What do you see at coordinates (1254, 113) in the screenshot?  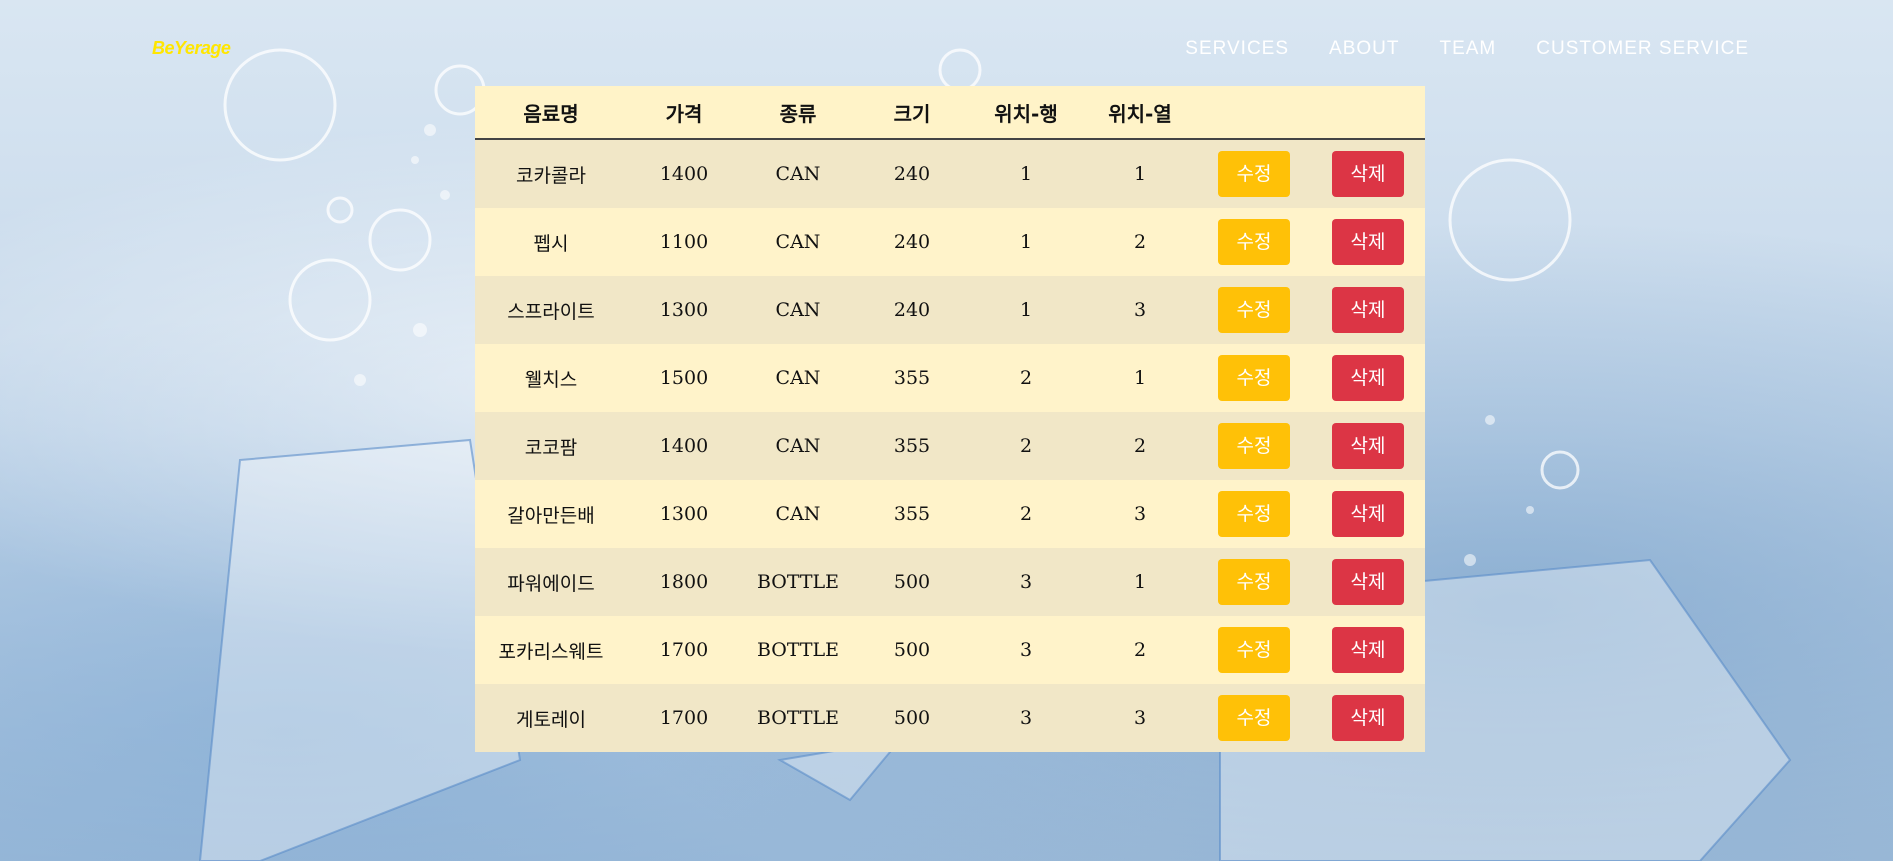 I see `header-edit` at bounding box center [1254, 113].